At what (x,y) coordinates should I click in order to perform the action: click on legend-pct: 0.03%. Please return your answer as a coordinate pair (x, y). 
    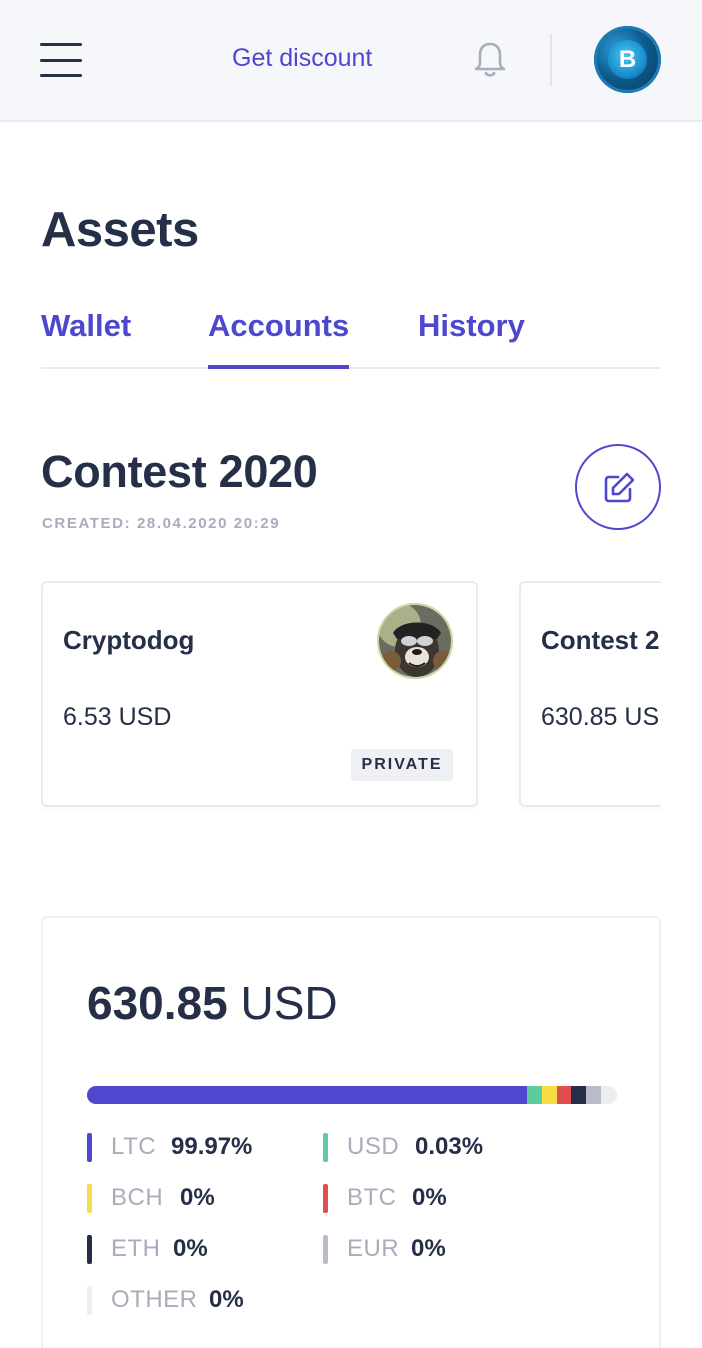
    Looking at the image, I should click on (449, 1146).